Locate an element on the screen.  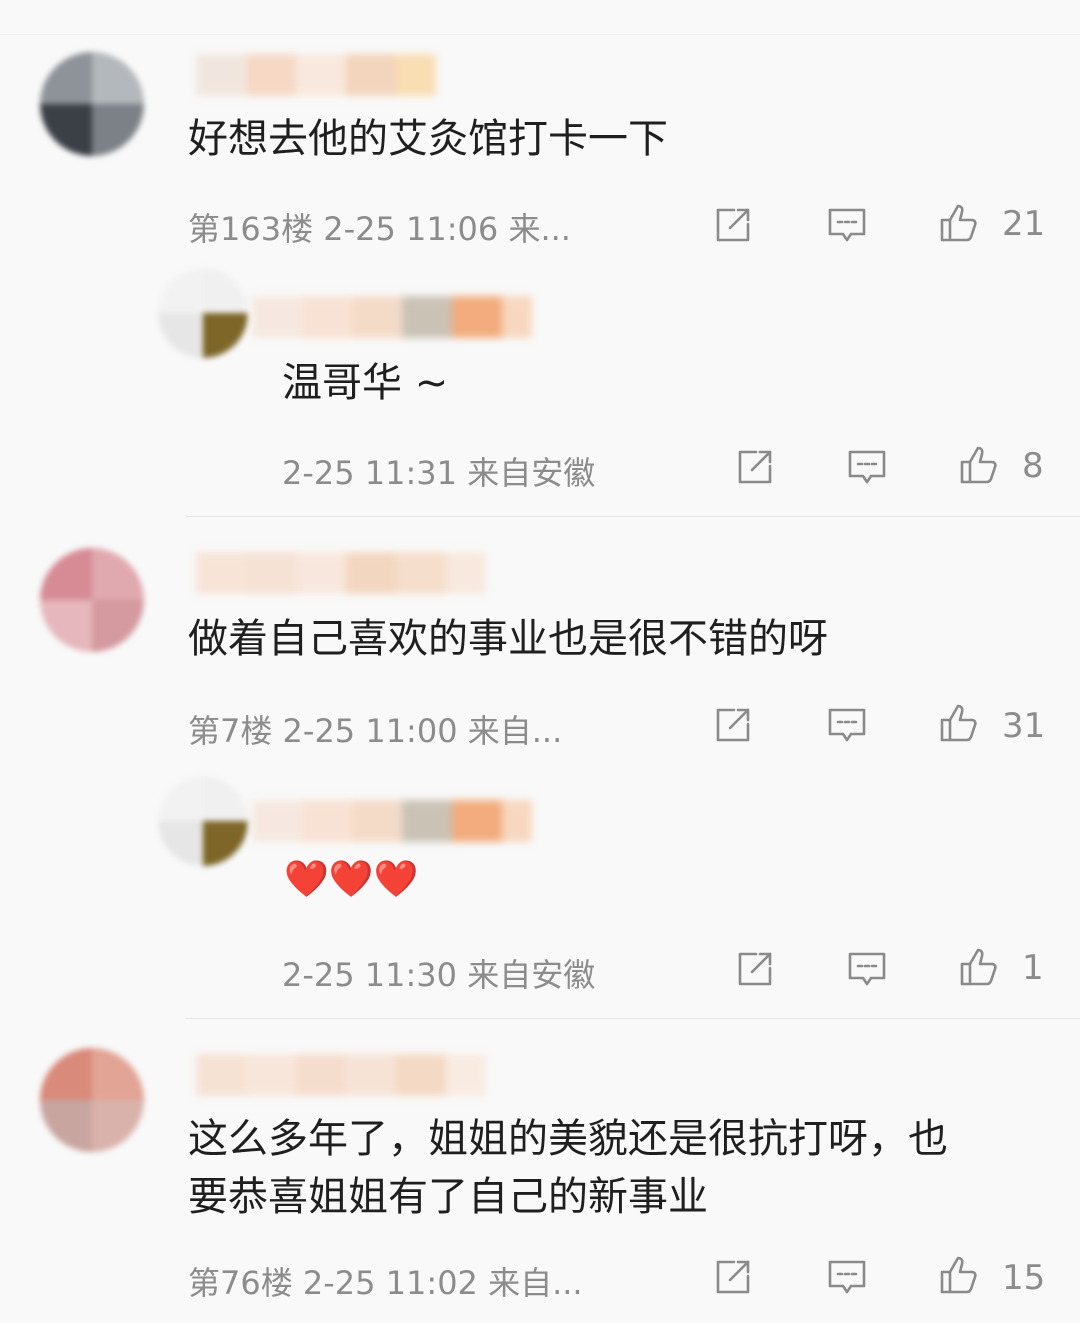
comment-text-line: 要恭喜姐姐有了自己的新事业 is located at coordinates (448, 1197).